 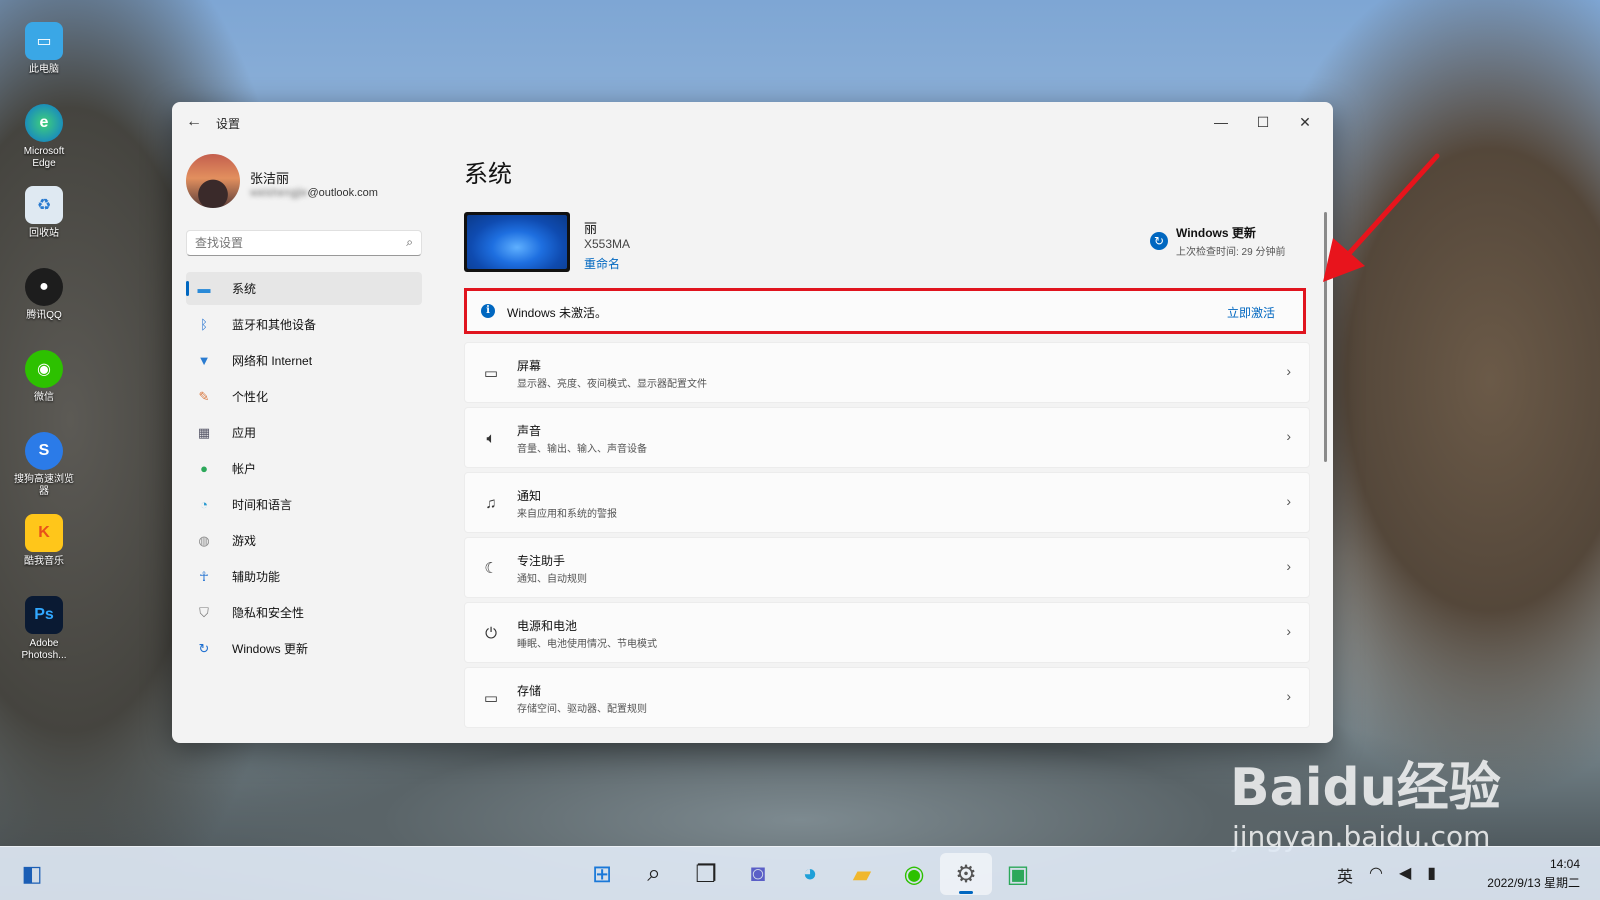 I want to click on power-icon: ⏻, so click(x=491, y=633).